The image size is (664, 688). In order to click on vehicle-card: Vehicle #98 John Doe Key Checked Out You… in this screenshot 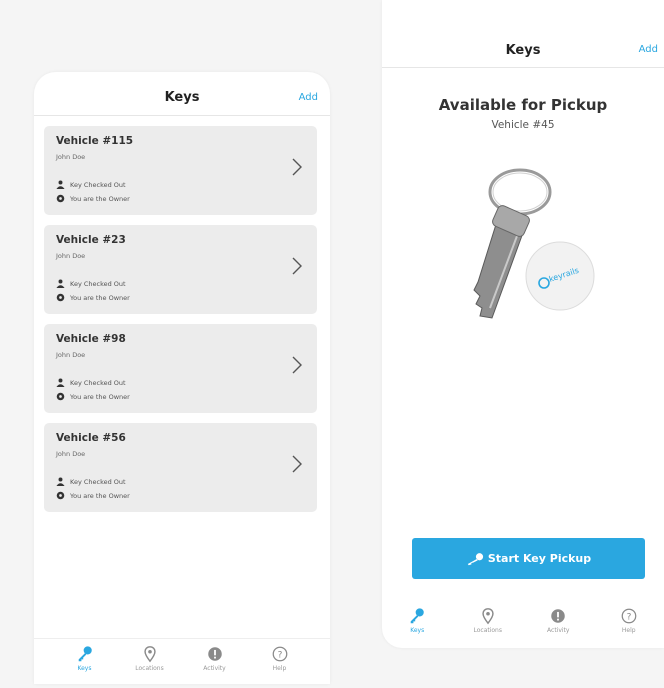, I will do `click(180, 368)`.